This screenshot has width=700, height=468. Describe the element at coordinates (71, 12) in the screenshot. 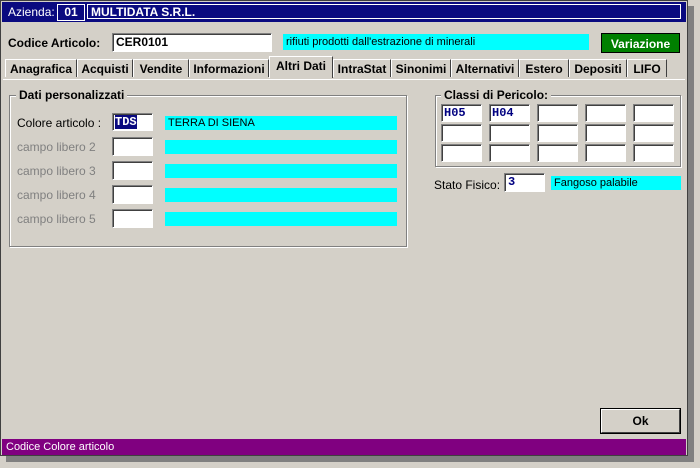

I see `company-code: 01` at that location.